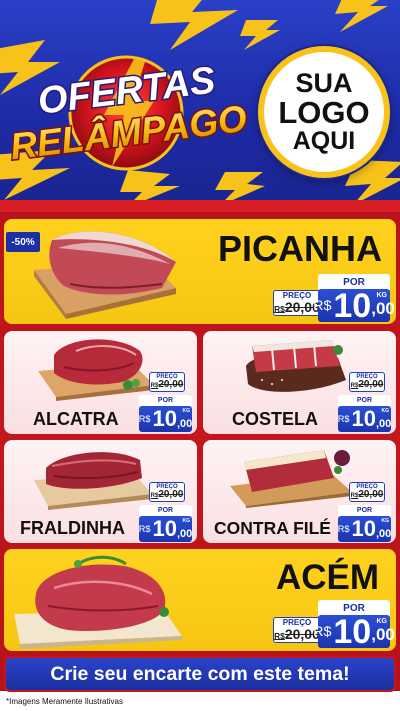 The width and height of the screenshot is (400, 711). I want to click on alcatra-image, so click(96, 367).